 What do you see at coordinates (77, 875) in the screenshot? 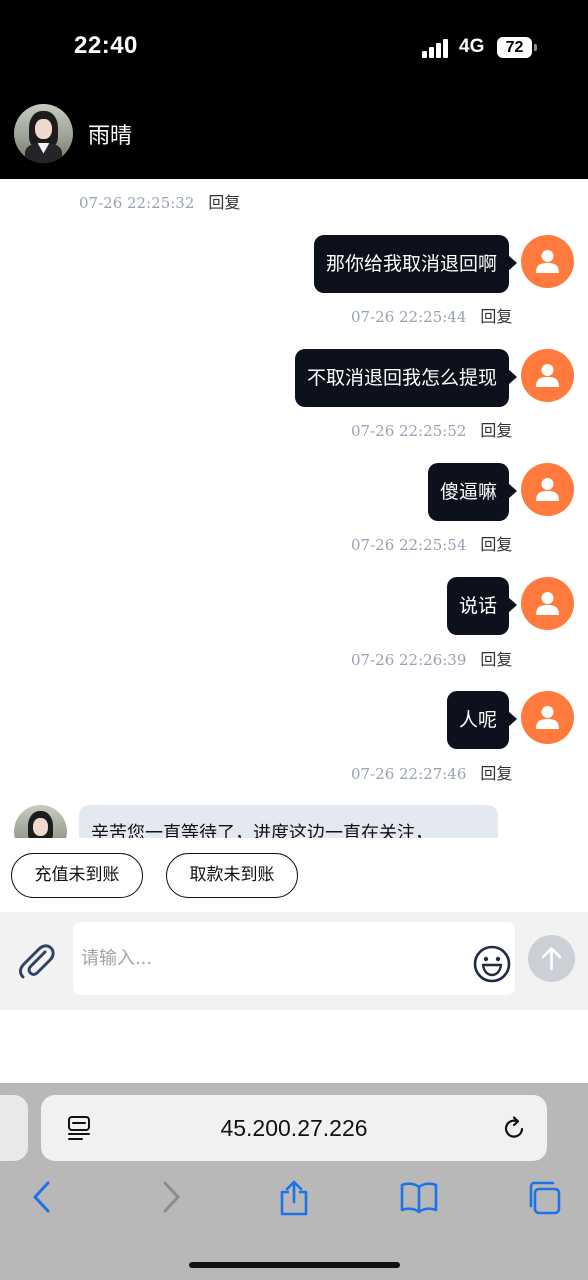
I see `quick-reply-deposit-button: 充值未到账` at bounding box center [77, 875].